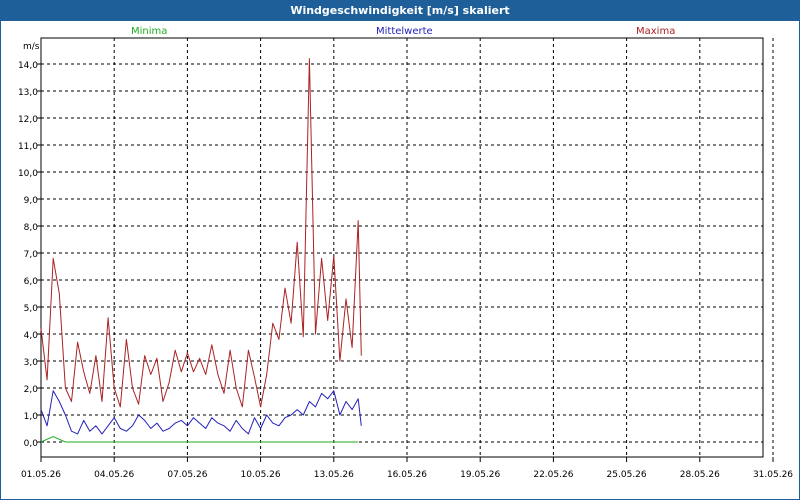  Describe the element at coordinates (700, 475) in the screenshot. I see `x-tick-label: 28.05.26` at that location.